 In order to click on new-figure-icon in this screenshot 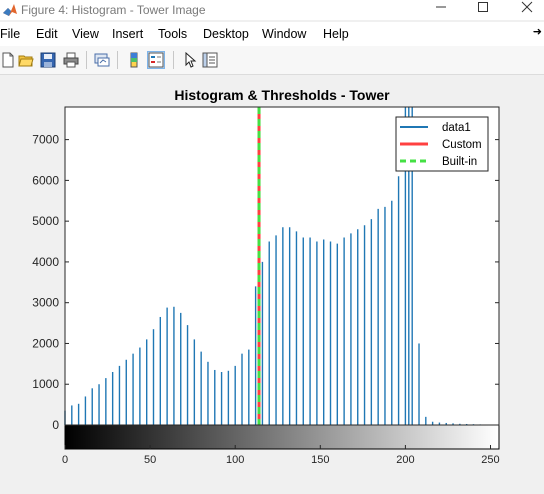, I will do `click(8, 60)`.